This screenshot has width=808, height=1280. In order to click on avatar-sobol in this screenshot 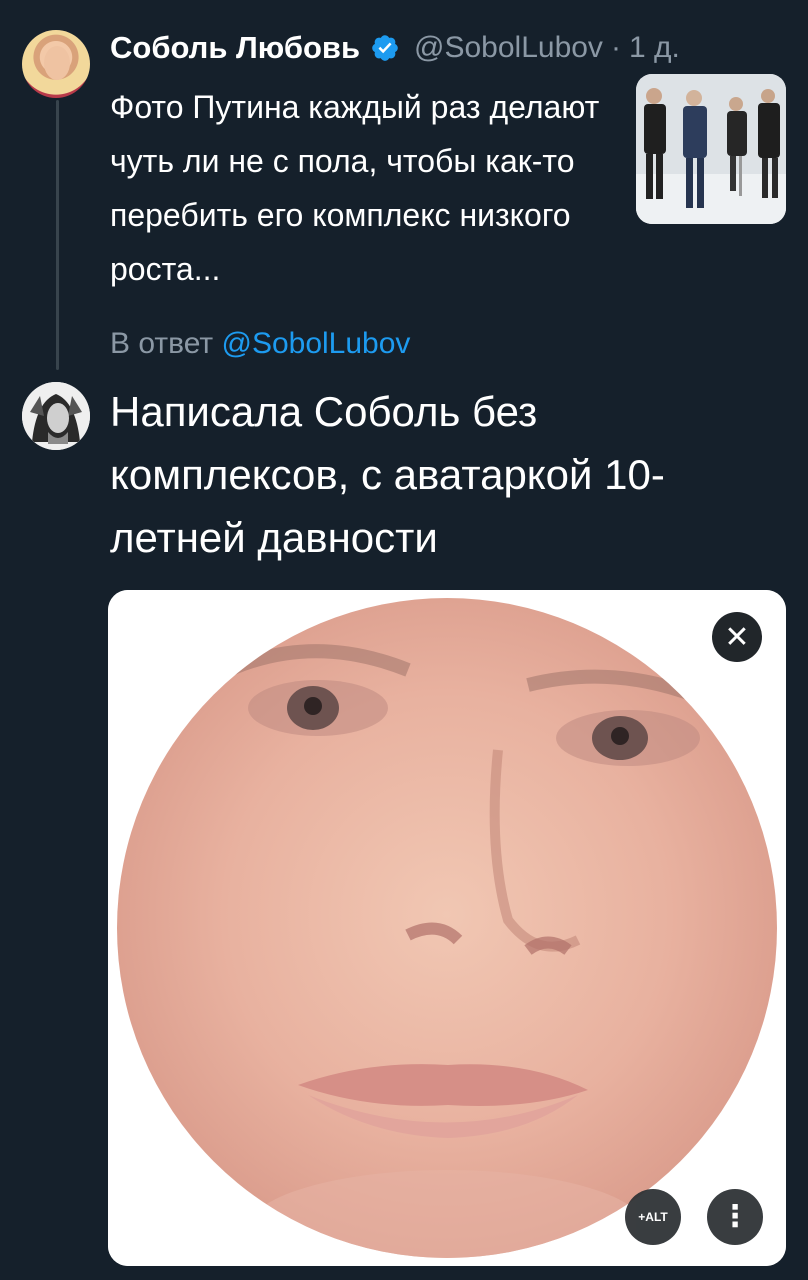, I will do `click(56, 64)`.